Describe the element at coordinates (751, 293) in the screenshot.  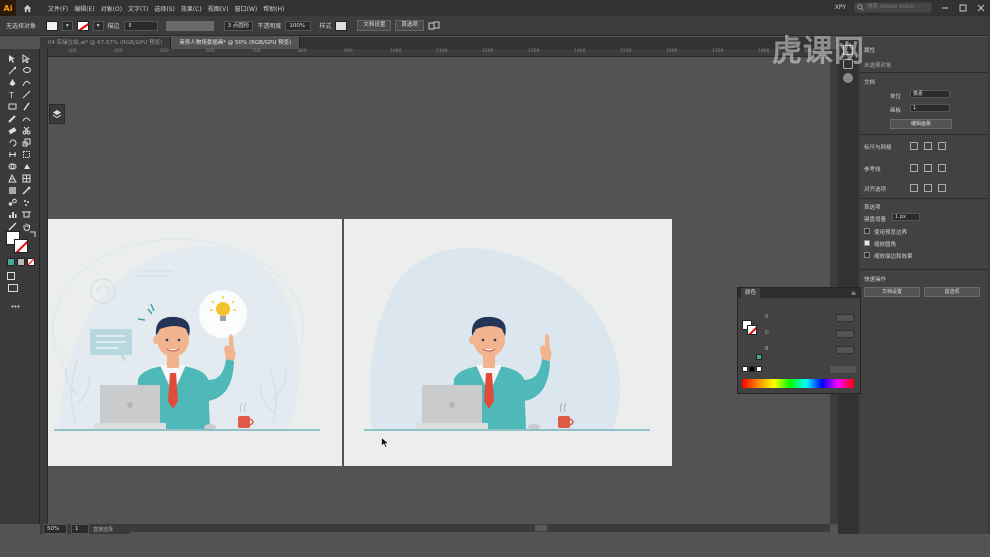
I see `color-panel-tab: 颜色` at that location.